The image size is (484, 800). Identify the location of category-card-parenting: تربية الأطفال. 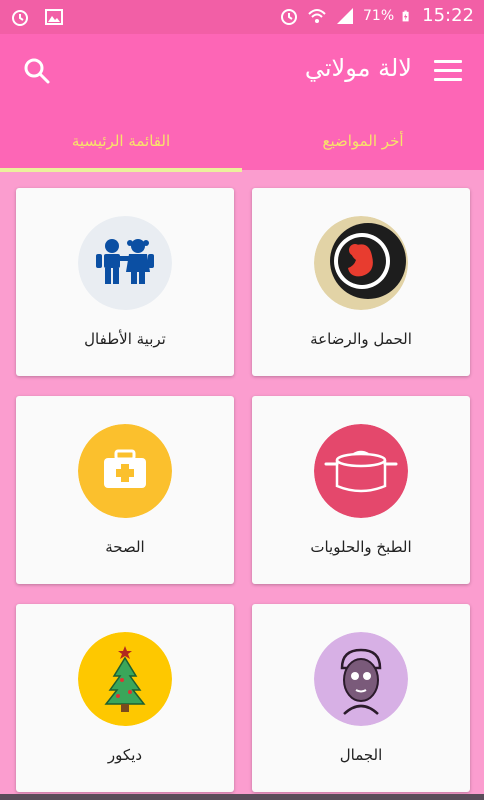
(125, 282).